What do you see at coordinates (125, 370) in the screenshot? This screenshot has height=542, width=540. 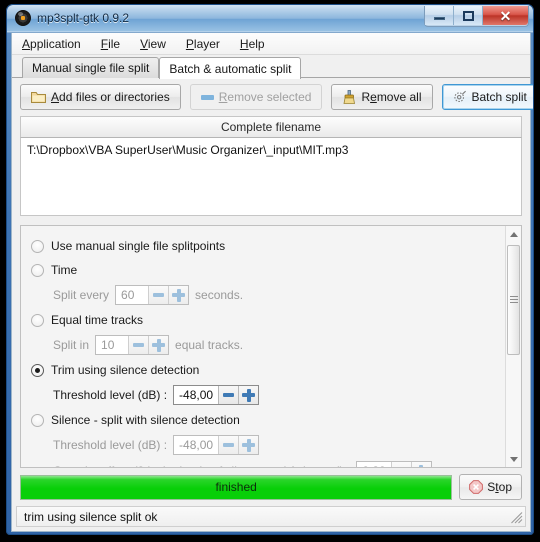 I see `option-trim-silence-label: Trim using silence detection` at bounding box center [125, 370].